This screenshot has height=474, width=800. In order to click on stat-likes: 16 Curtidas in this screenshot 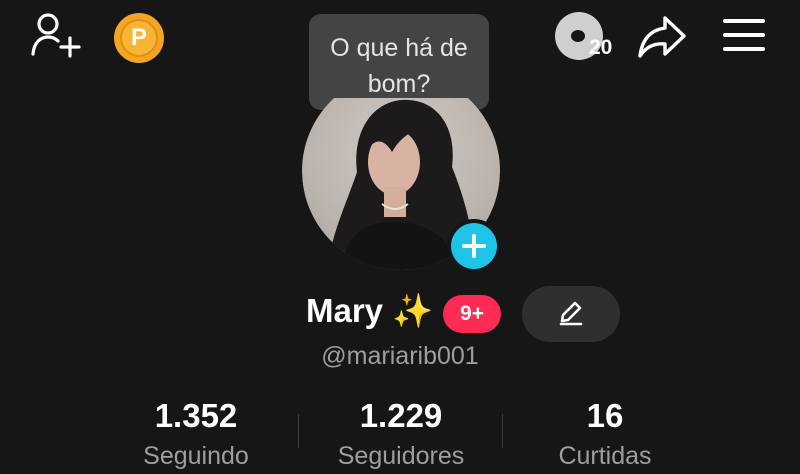, I will do `click(605, 435)`.